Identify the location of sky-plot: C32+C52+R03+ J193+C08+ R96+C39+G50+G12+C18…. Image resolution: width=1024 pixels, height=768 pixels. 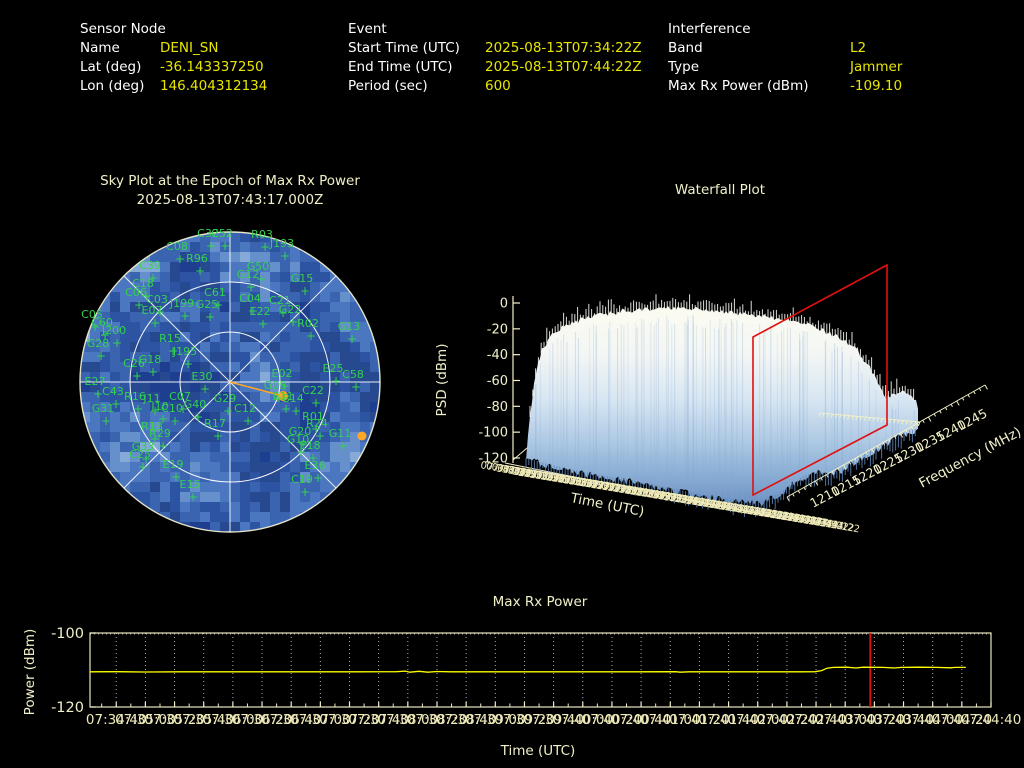
(230, 380).